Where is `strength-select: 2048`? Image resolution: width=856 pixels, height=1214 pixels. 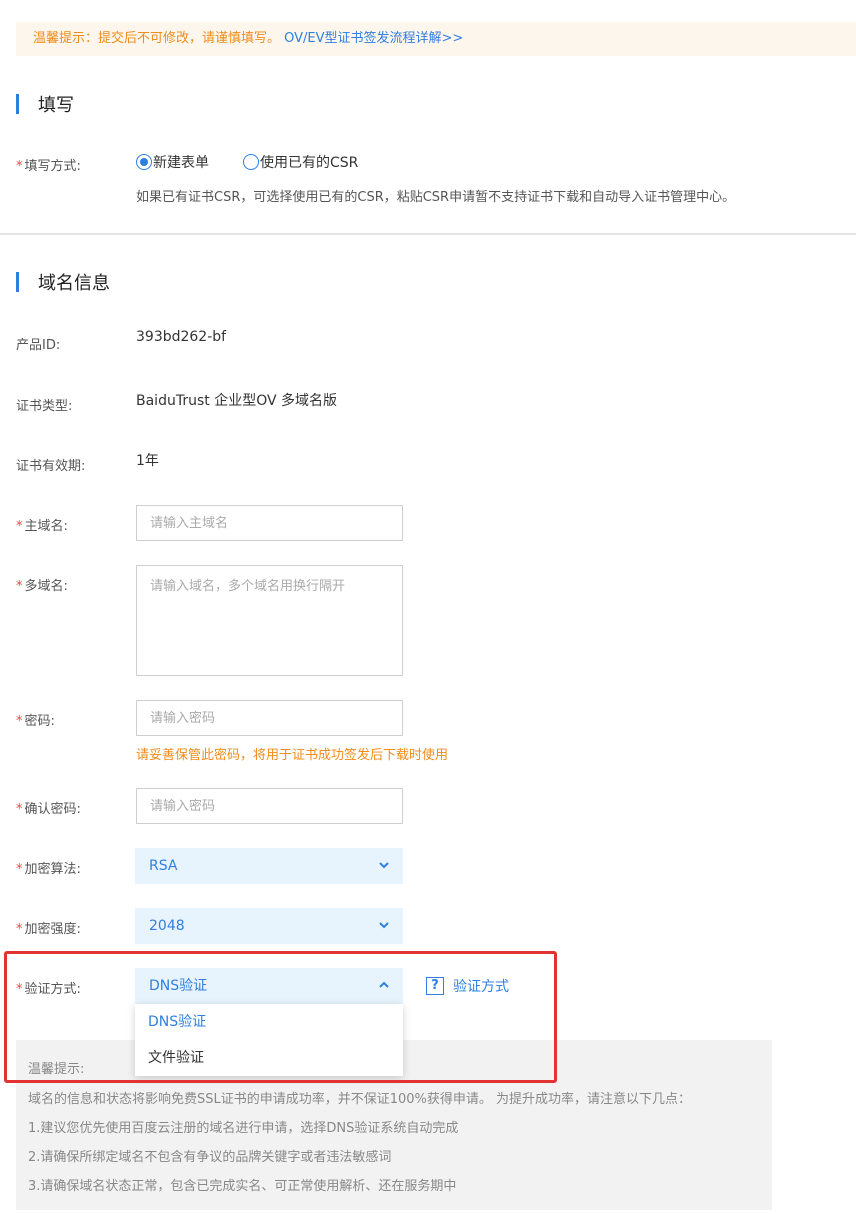 strength-select: 2048 is located at coordinates (269, 926).